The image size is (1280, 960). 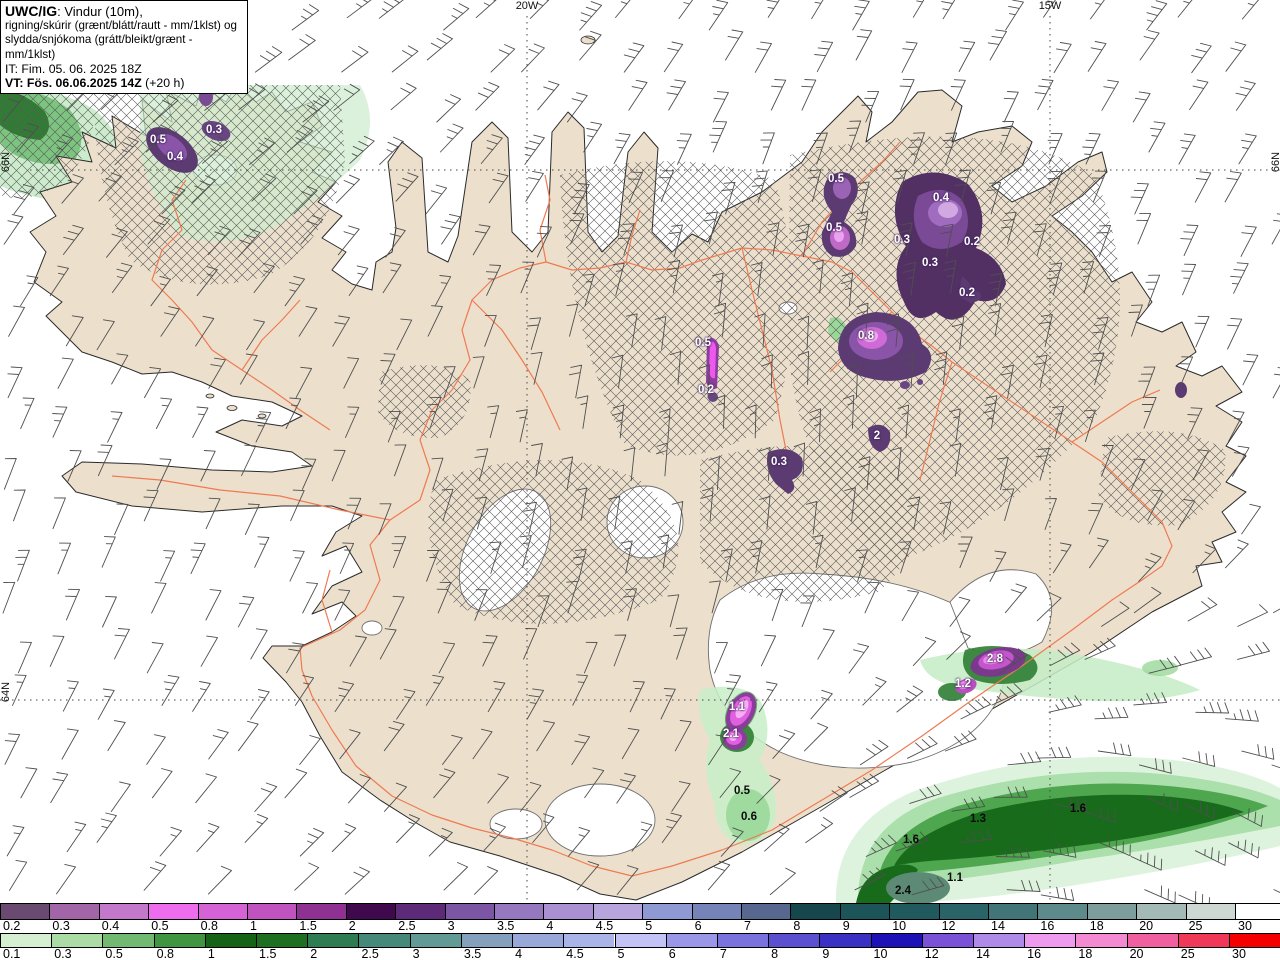 What do you see at coordinates (963, 684) in the screenshot?
I see `precip-value-label: 1.2` at bounding box center [963, 684].